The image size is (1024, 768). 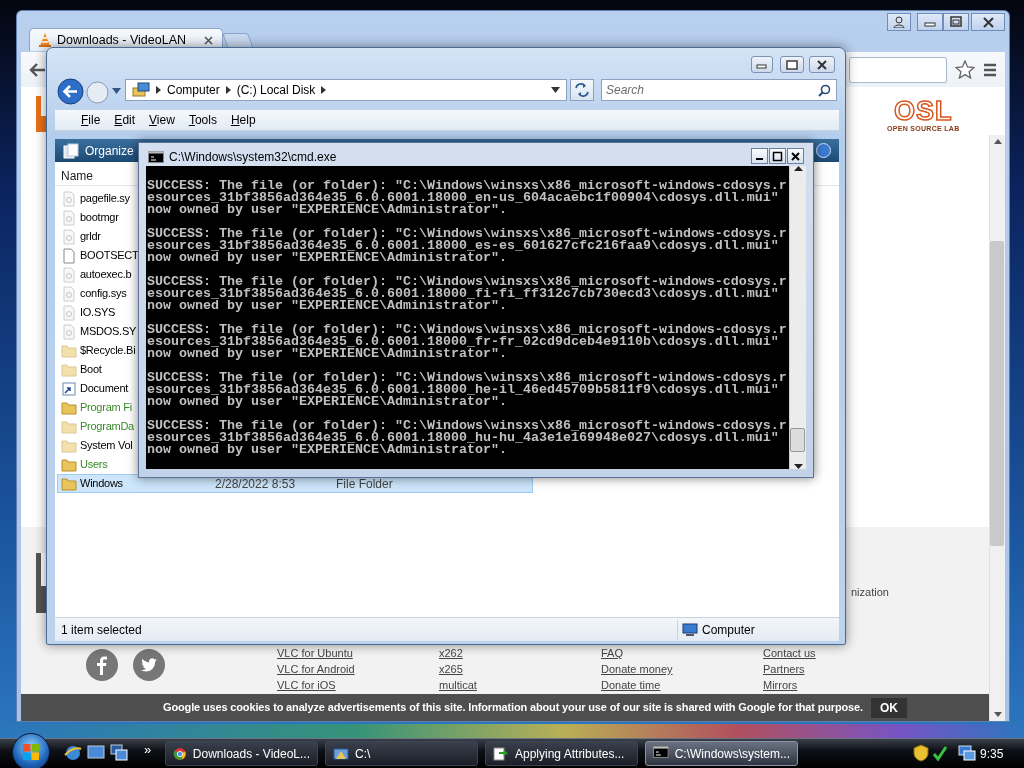 I want to click on search-field: Search, so click(x=719, y=90).